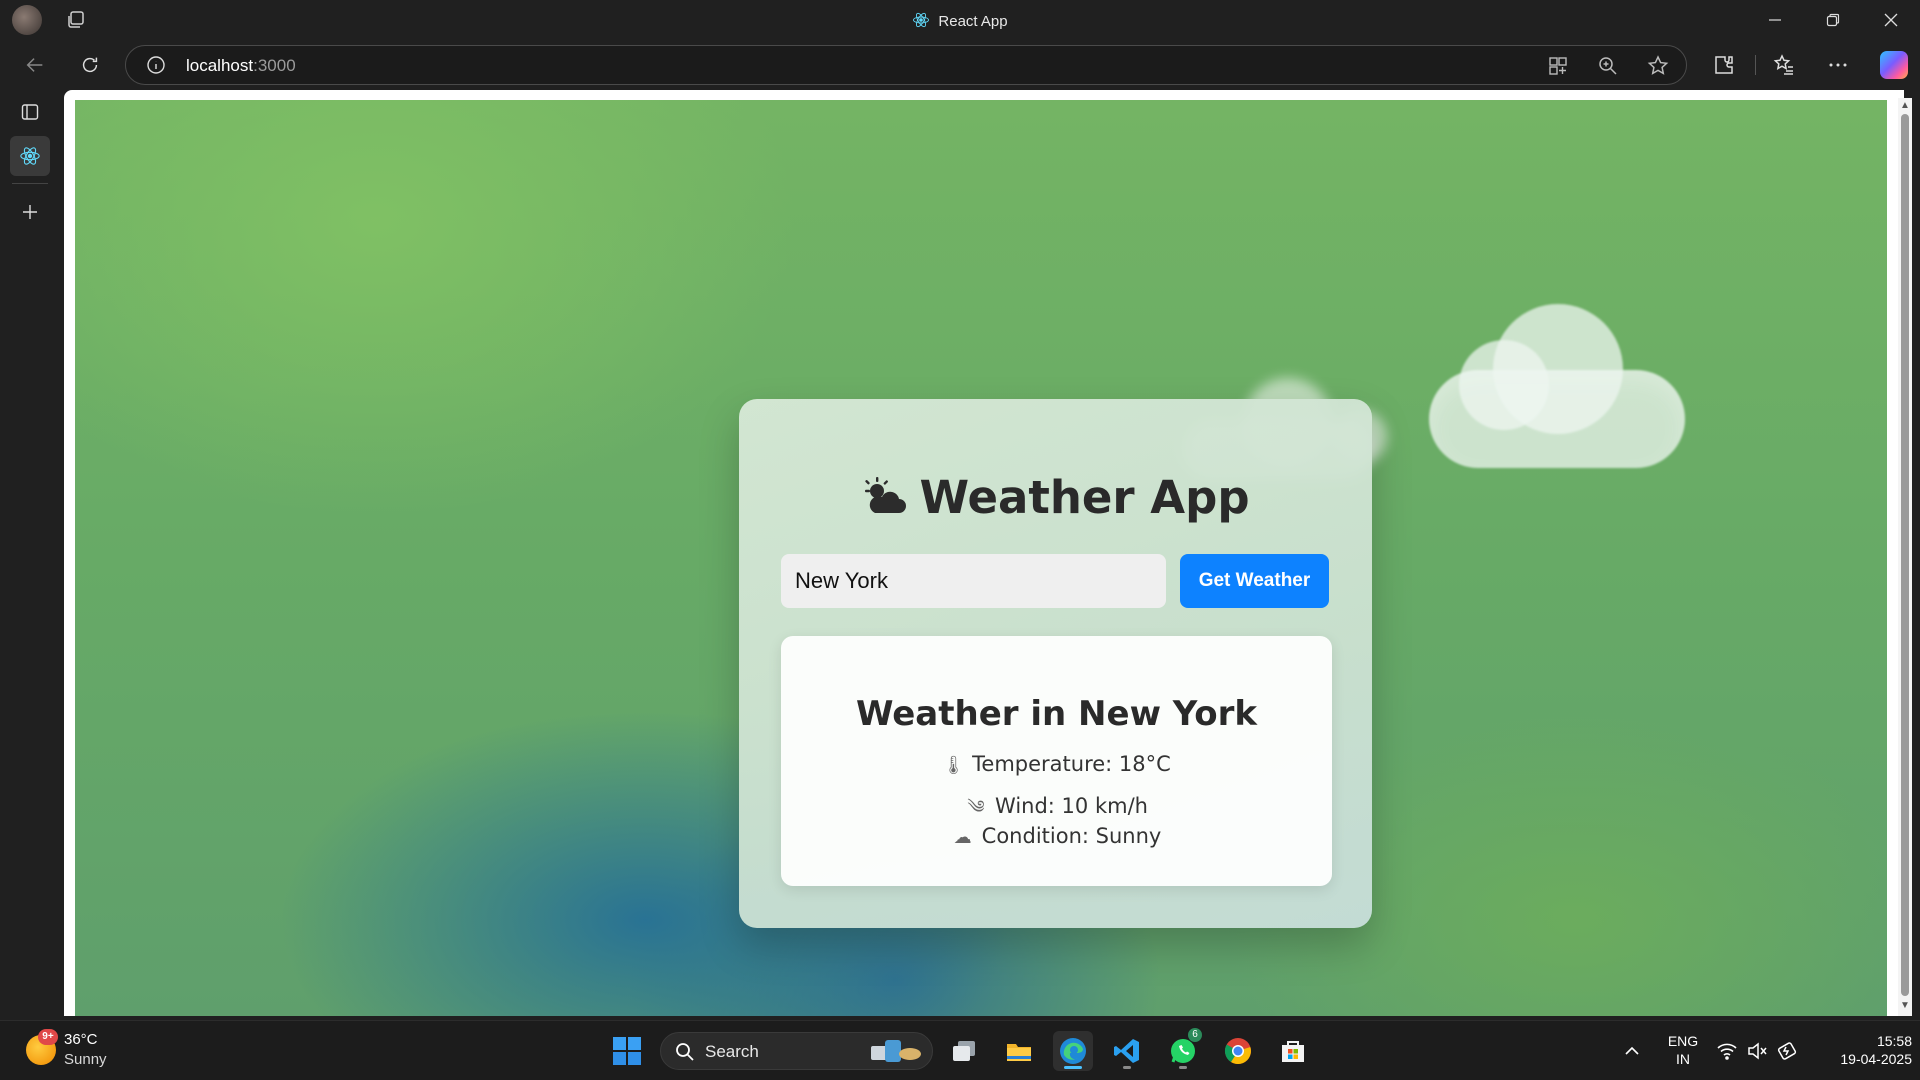 Image resolution: width=1920 pixels, height=1080 pixels. Describe the element at coordinates (1557, 386) in the screenshot. I see `cloud-decoration` at that location.